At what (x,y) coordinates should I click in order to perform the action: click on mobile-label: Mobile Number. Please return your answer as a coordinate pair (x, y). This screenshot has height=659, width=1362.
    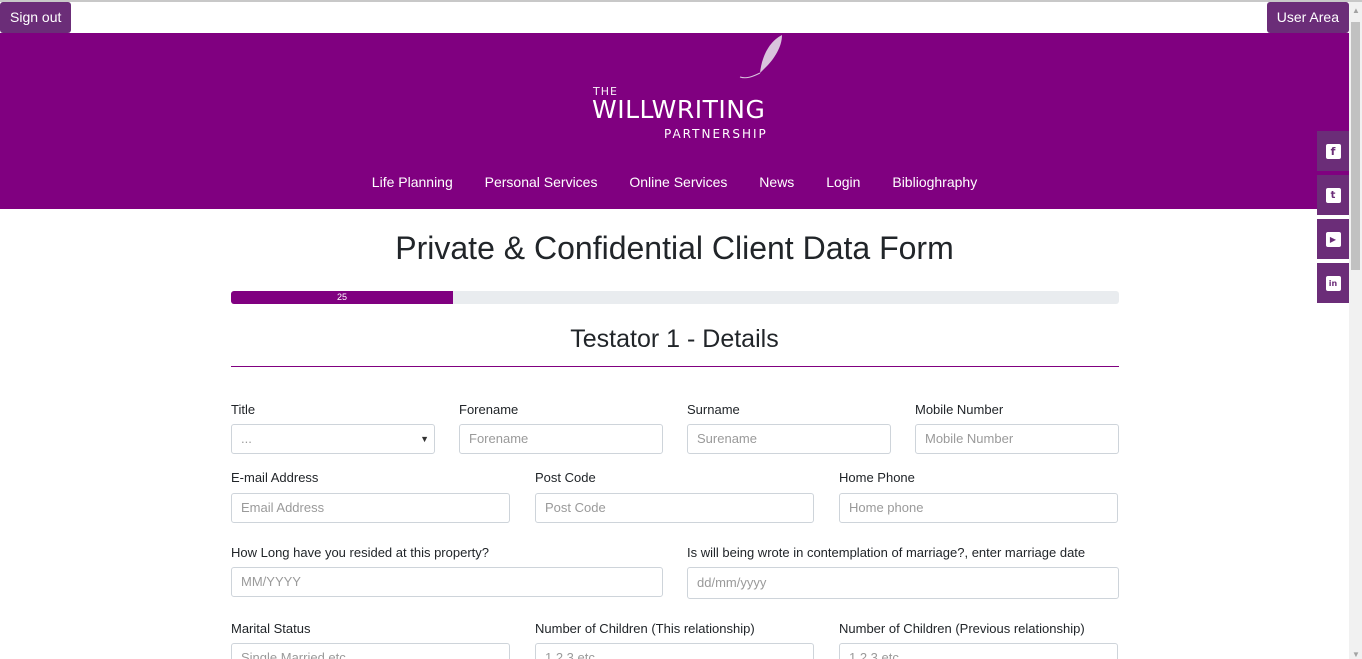
    Looking at the image, I should click on (959, 409).